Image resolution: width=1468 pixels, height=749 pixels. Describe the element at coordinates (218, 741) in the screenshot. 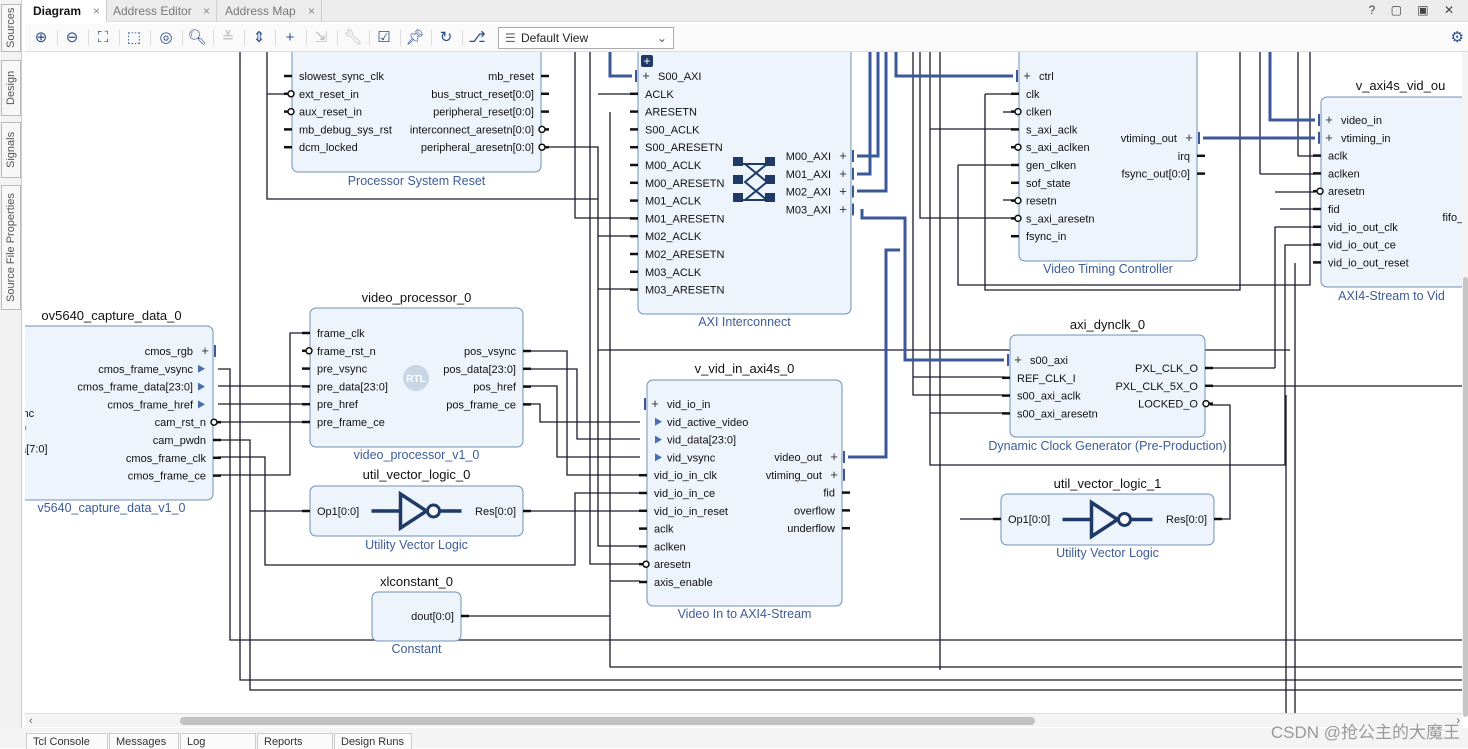

I see `bottom-tab-log: Log` at that location.